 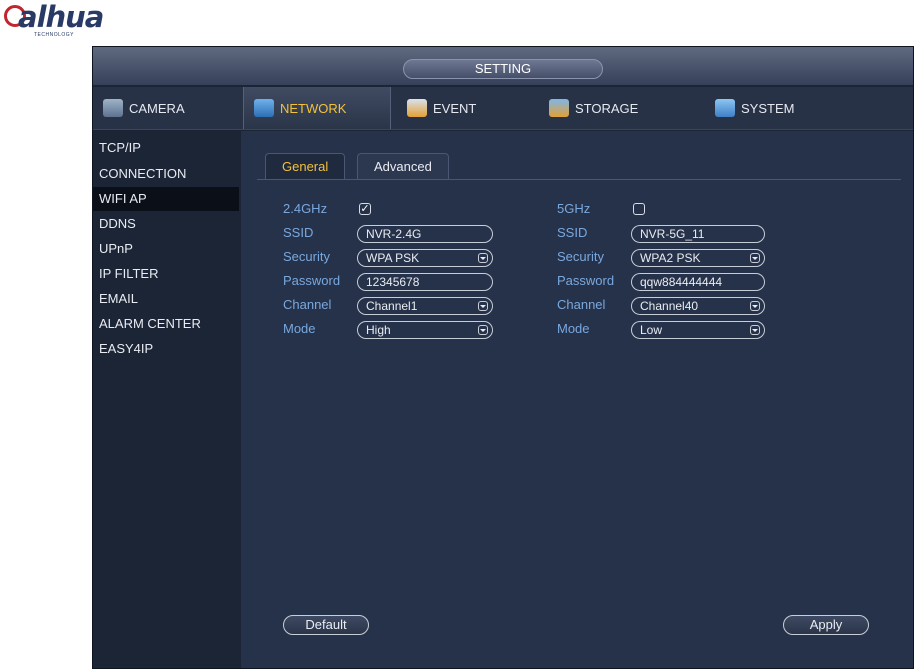 What do you see at coordinates (573, 328) in the screenshot?
I see `band-5-mode-label: Mode` at bounding box center [573, 328].